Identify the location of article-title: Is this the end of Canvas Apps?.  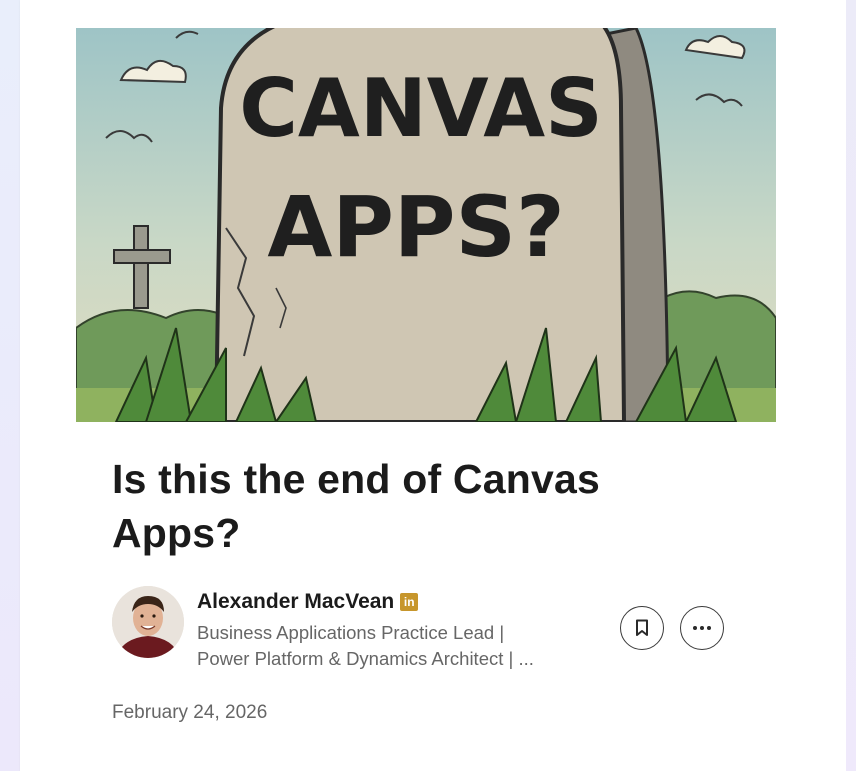
(412, 506).